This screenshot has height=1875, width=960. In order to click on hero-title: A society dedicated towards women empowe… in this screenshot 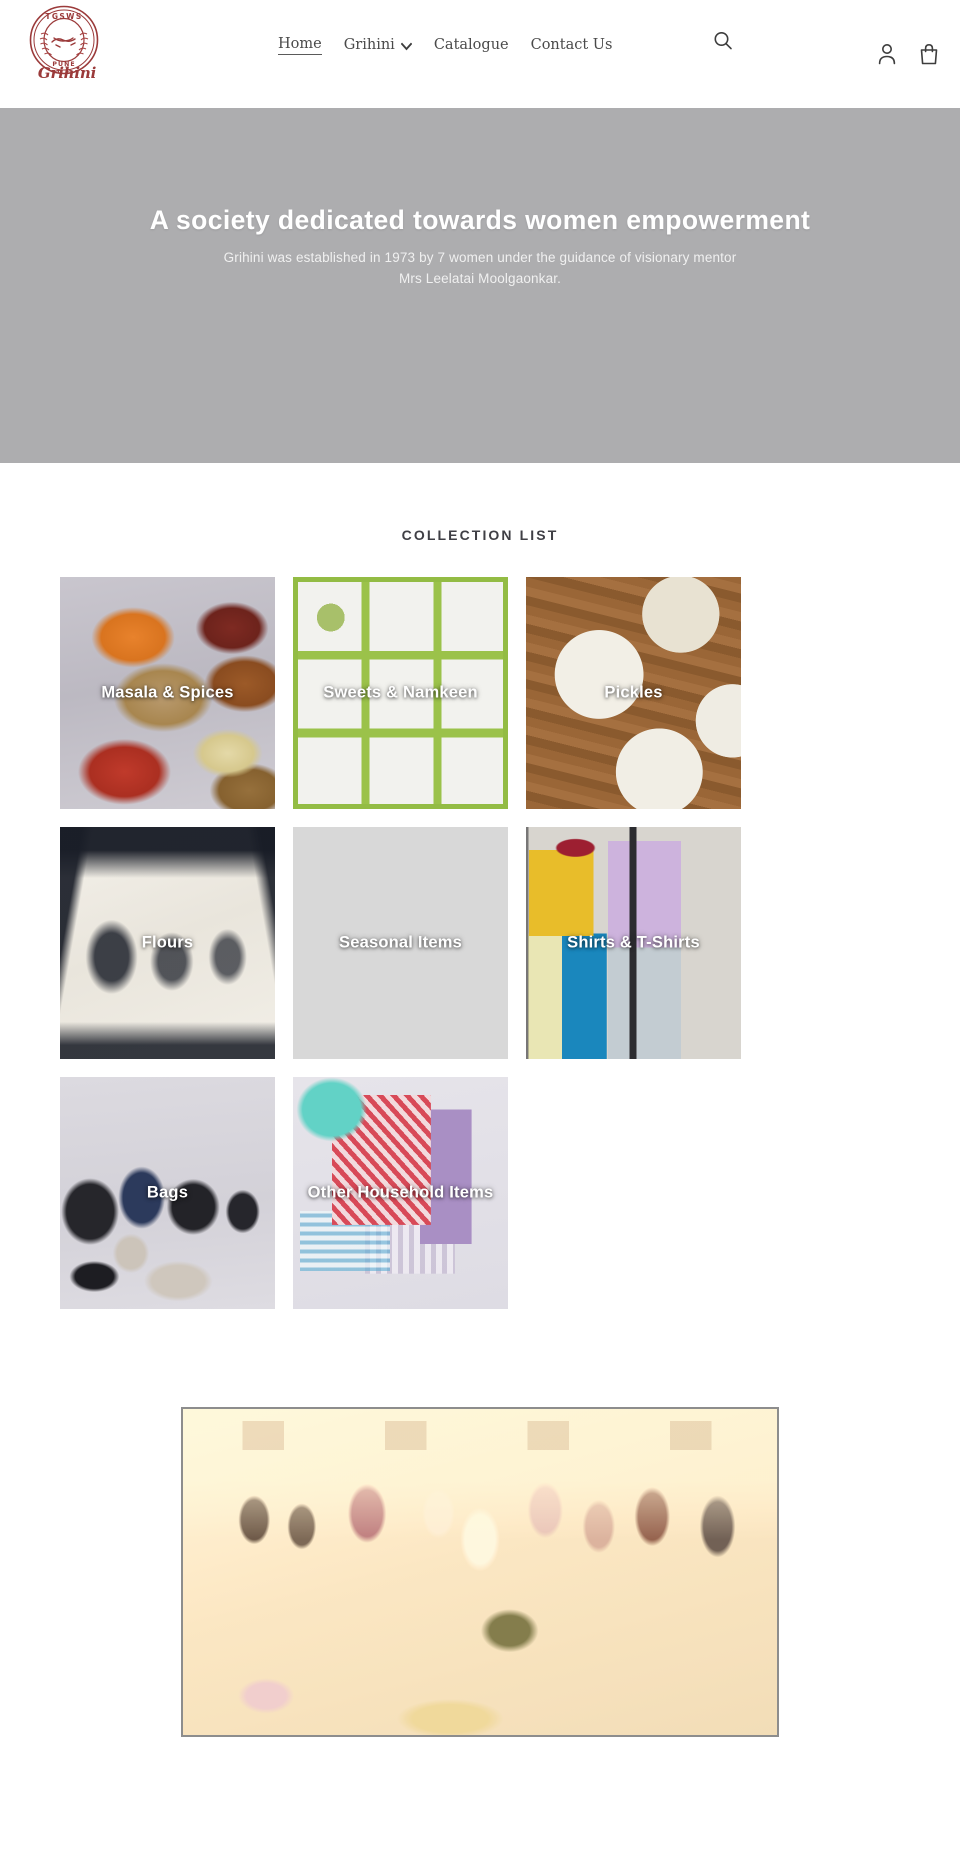, I will do `click(480, 220)`.